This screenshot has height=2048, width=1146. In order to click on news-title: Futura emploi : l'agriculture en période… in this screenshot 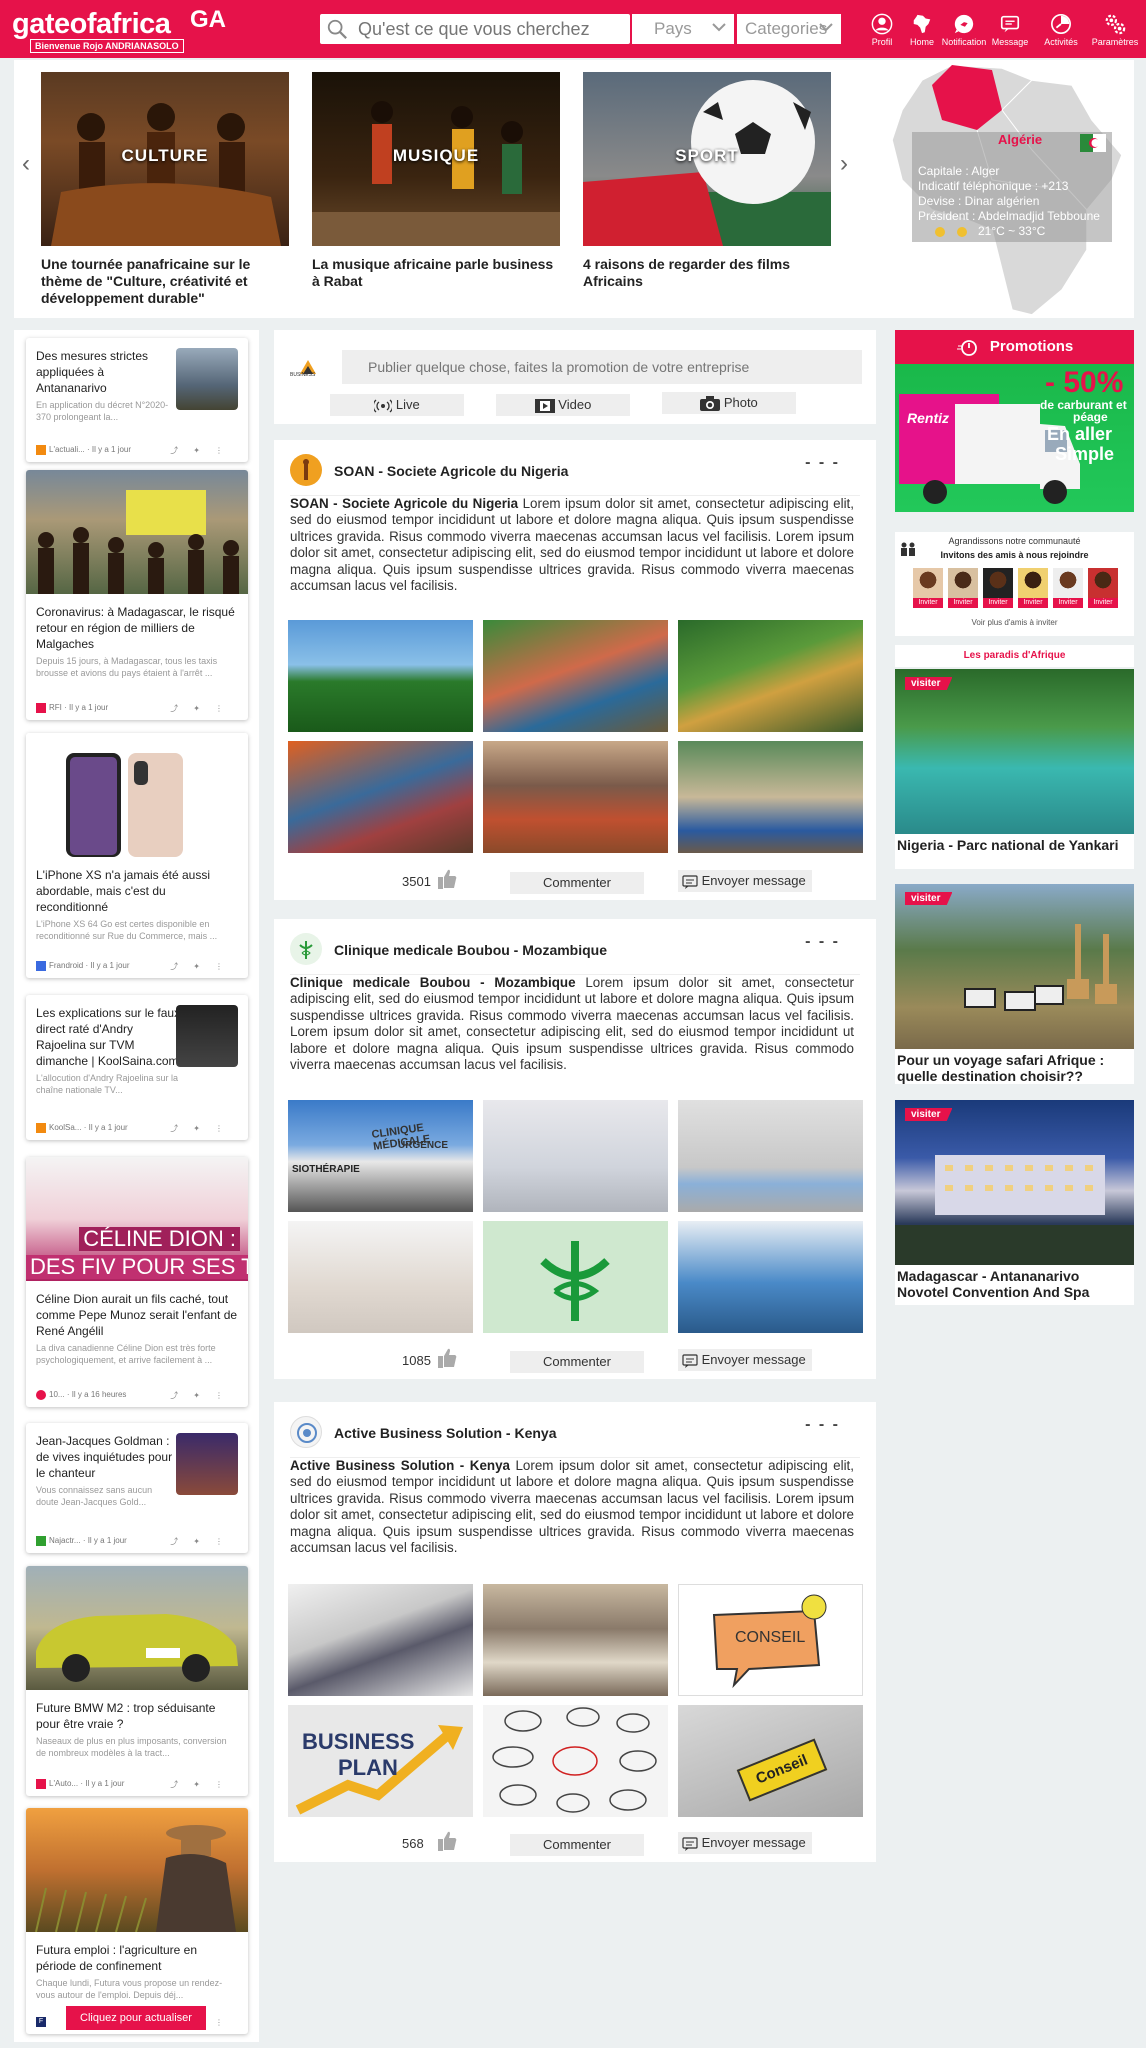, I will do `click(137, 1958)`.